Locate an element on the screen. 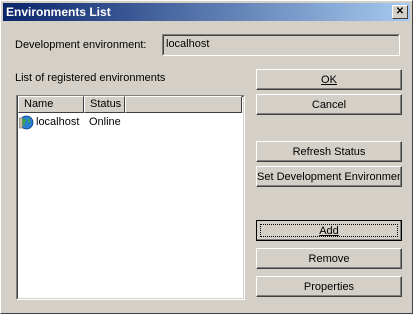 Image resolution: width=413 pixels, height=314 pixels. dev-env-field: localhost is located at coordinates (281, 45).